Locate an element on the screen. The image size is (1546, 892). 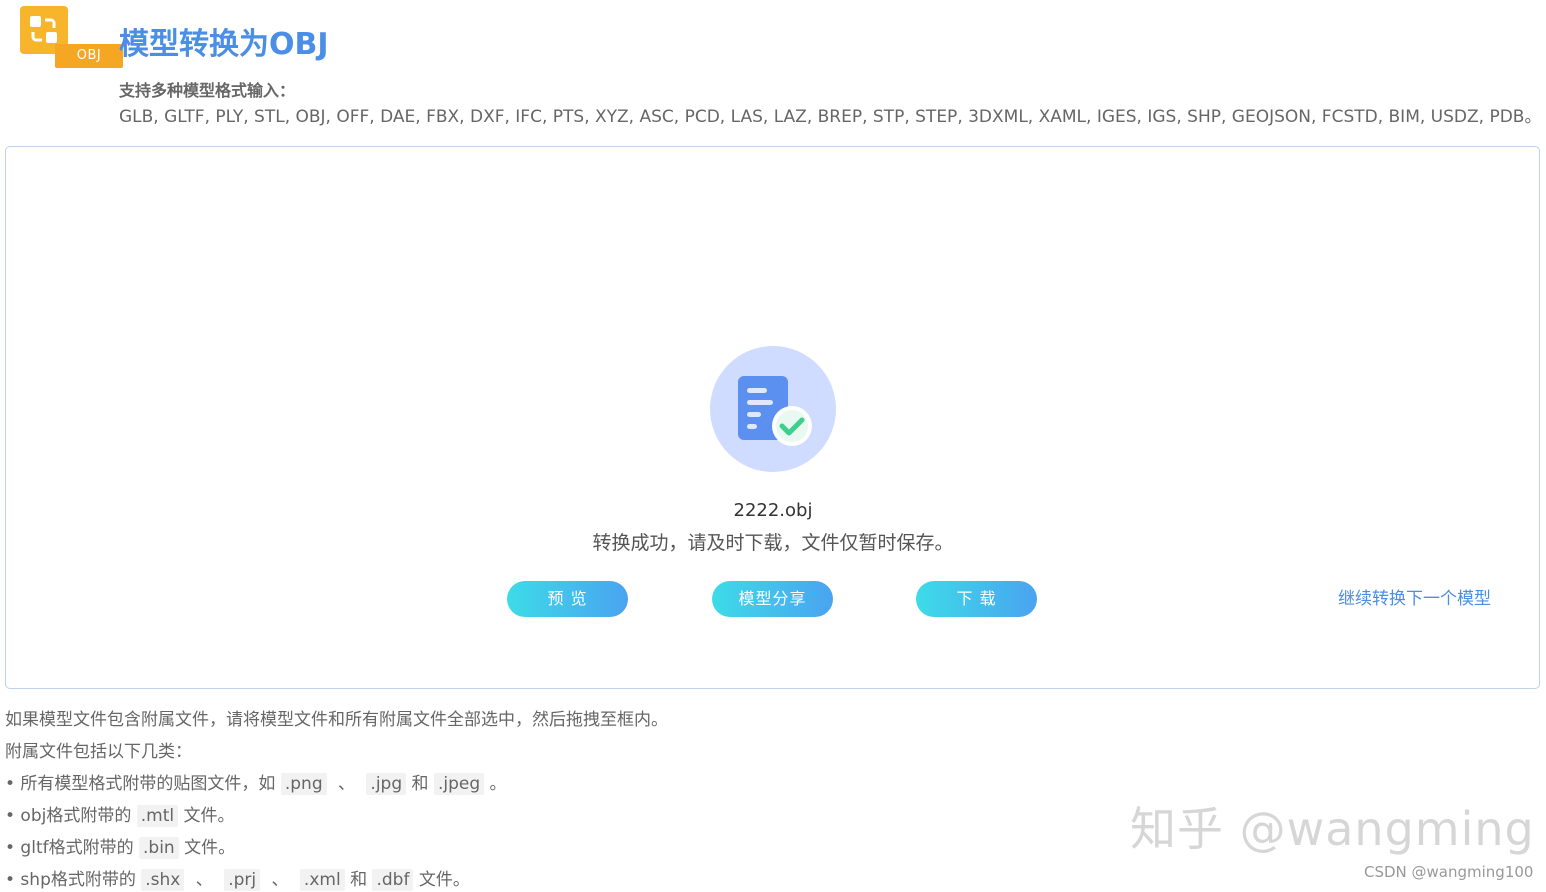
preview-button: 预 览 is located at coordinates (567, 599).